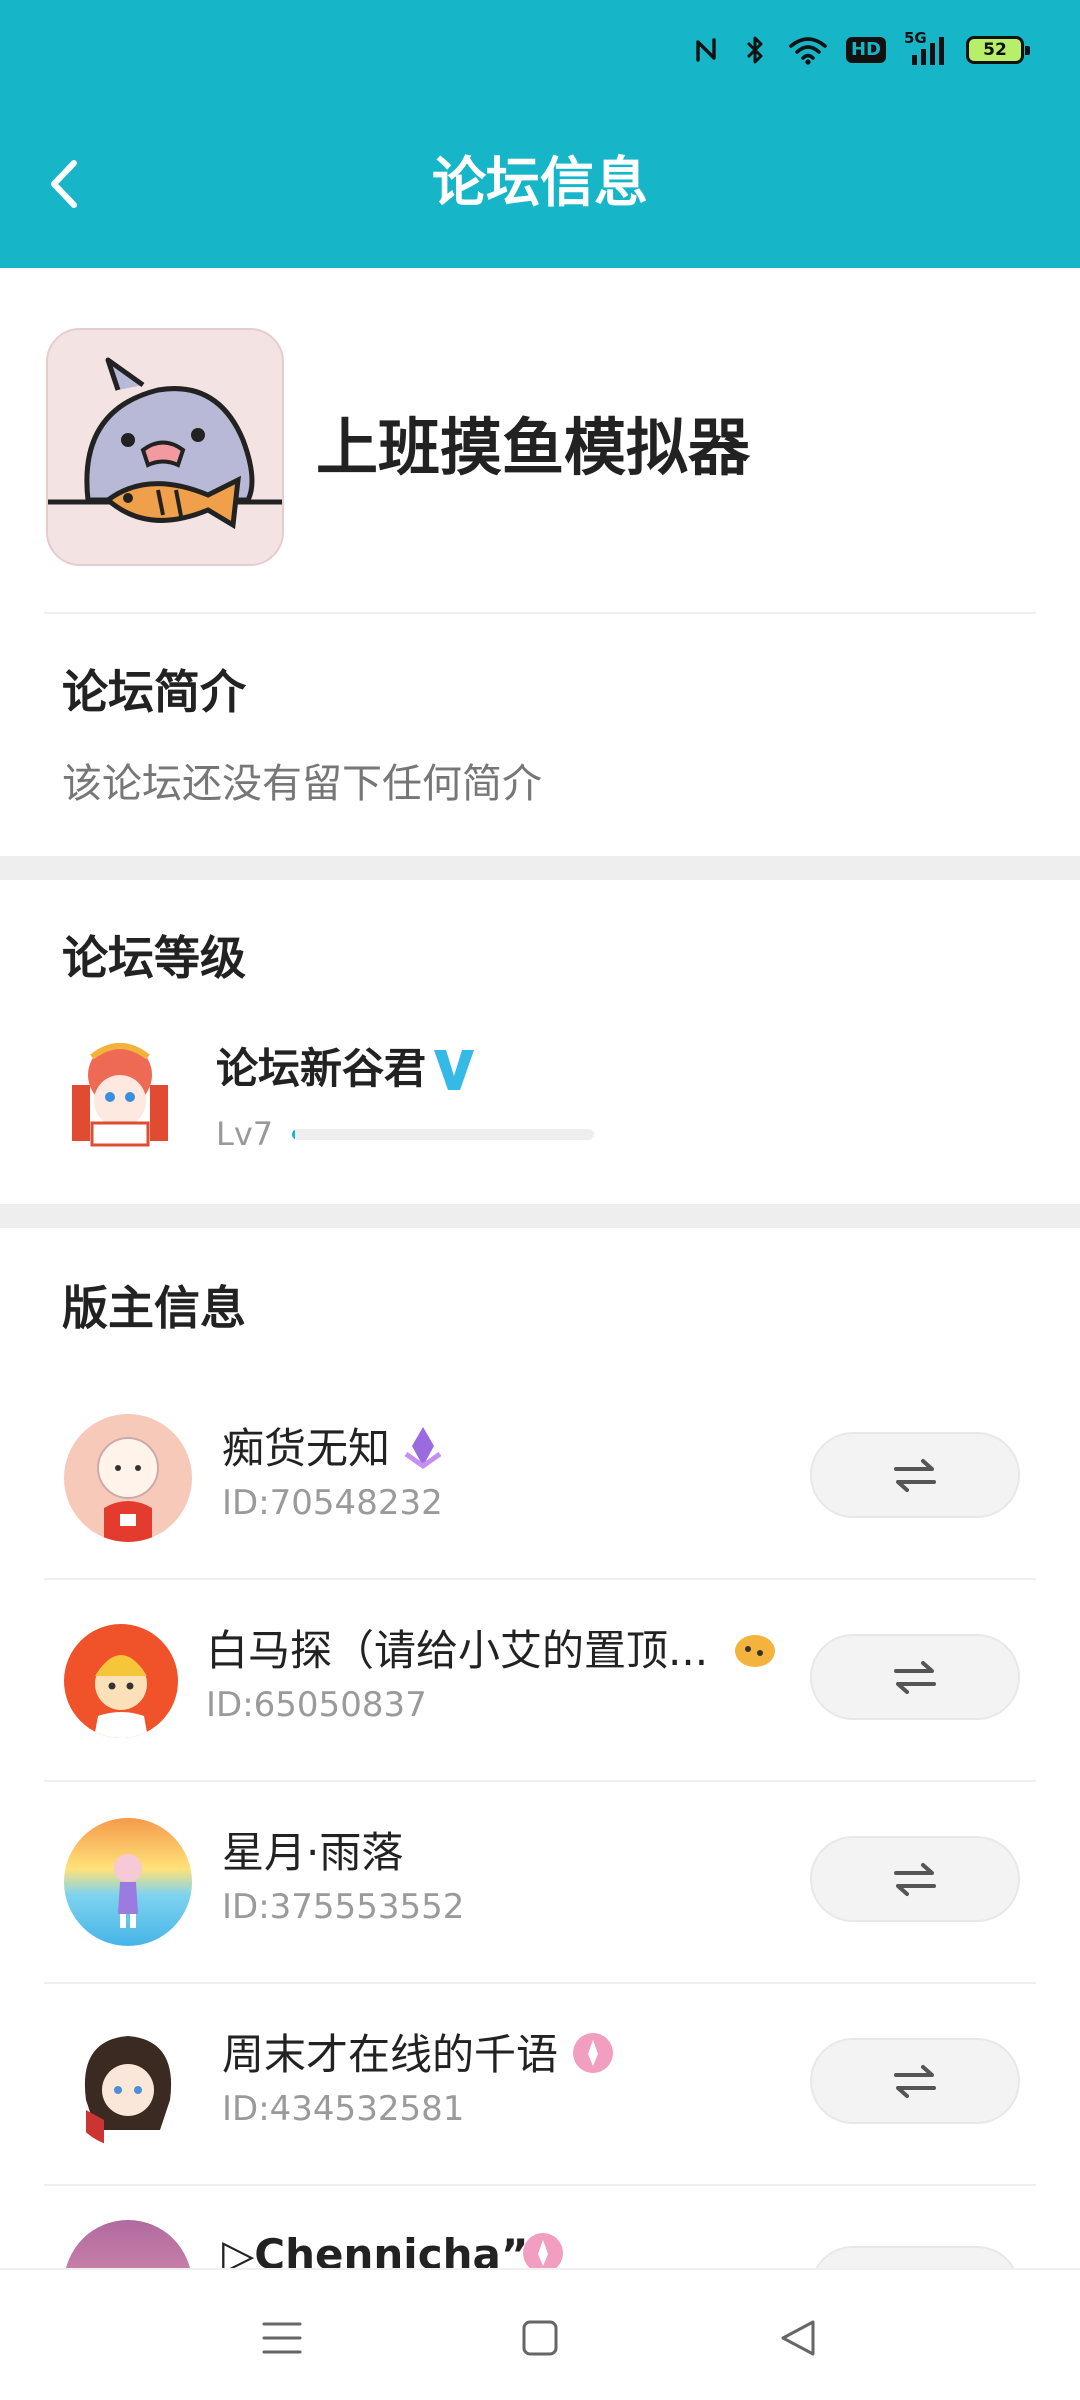 The width and height of the screenshot is (1080, 2400). What do you see at coordinates (306, 1448) in the screenshot?
I see `moderator-name: 痴货无知` at bounding box center [306, 1448].